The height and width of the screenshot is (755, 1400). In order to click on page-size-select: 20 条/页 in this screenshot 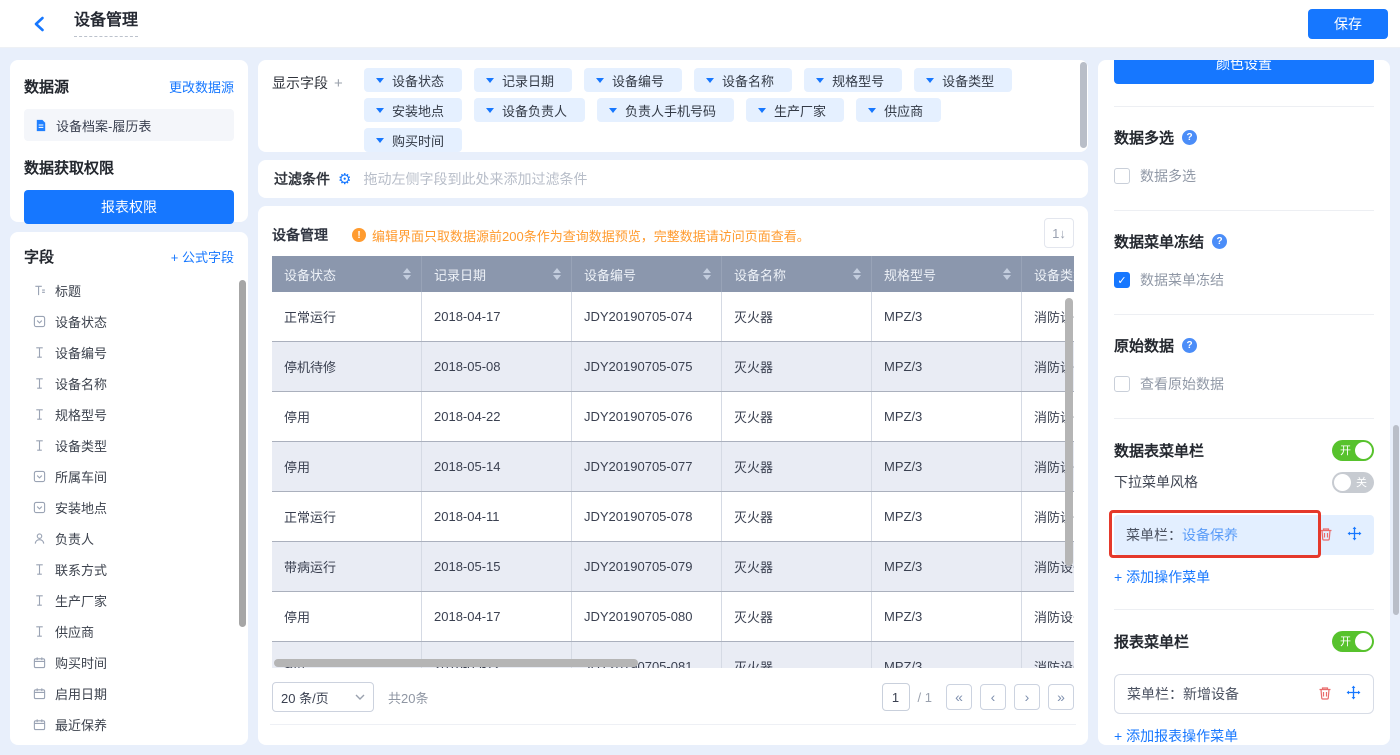, I will do `click(323, 697)`.